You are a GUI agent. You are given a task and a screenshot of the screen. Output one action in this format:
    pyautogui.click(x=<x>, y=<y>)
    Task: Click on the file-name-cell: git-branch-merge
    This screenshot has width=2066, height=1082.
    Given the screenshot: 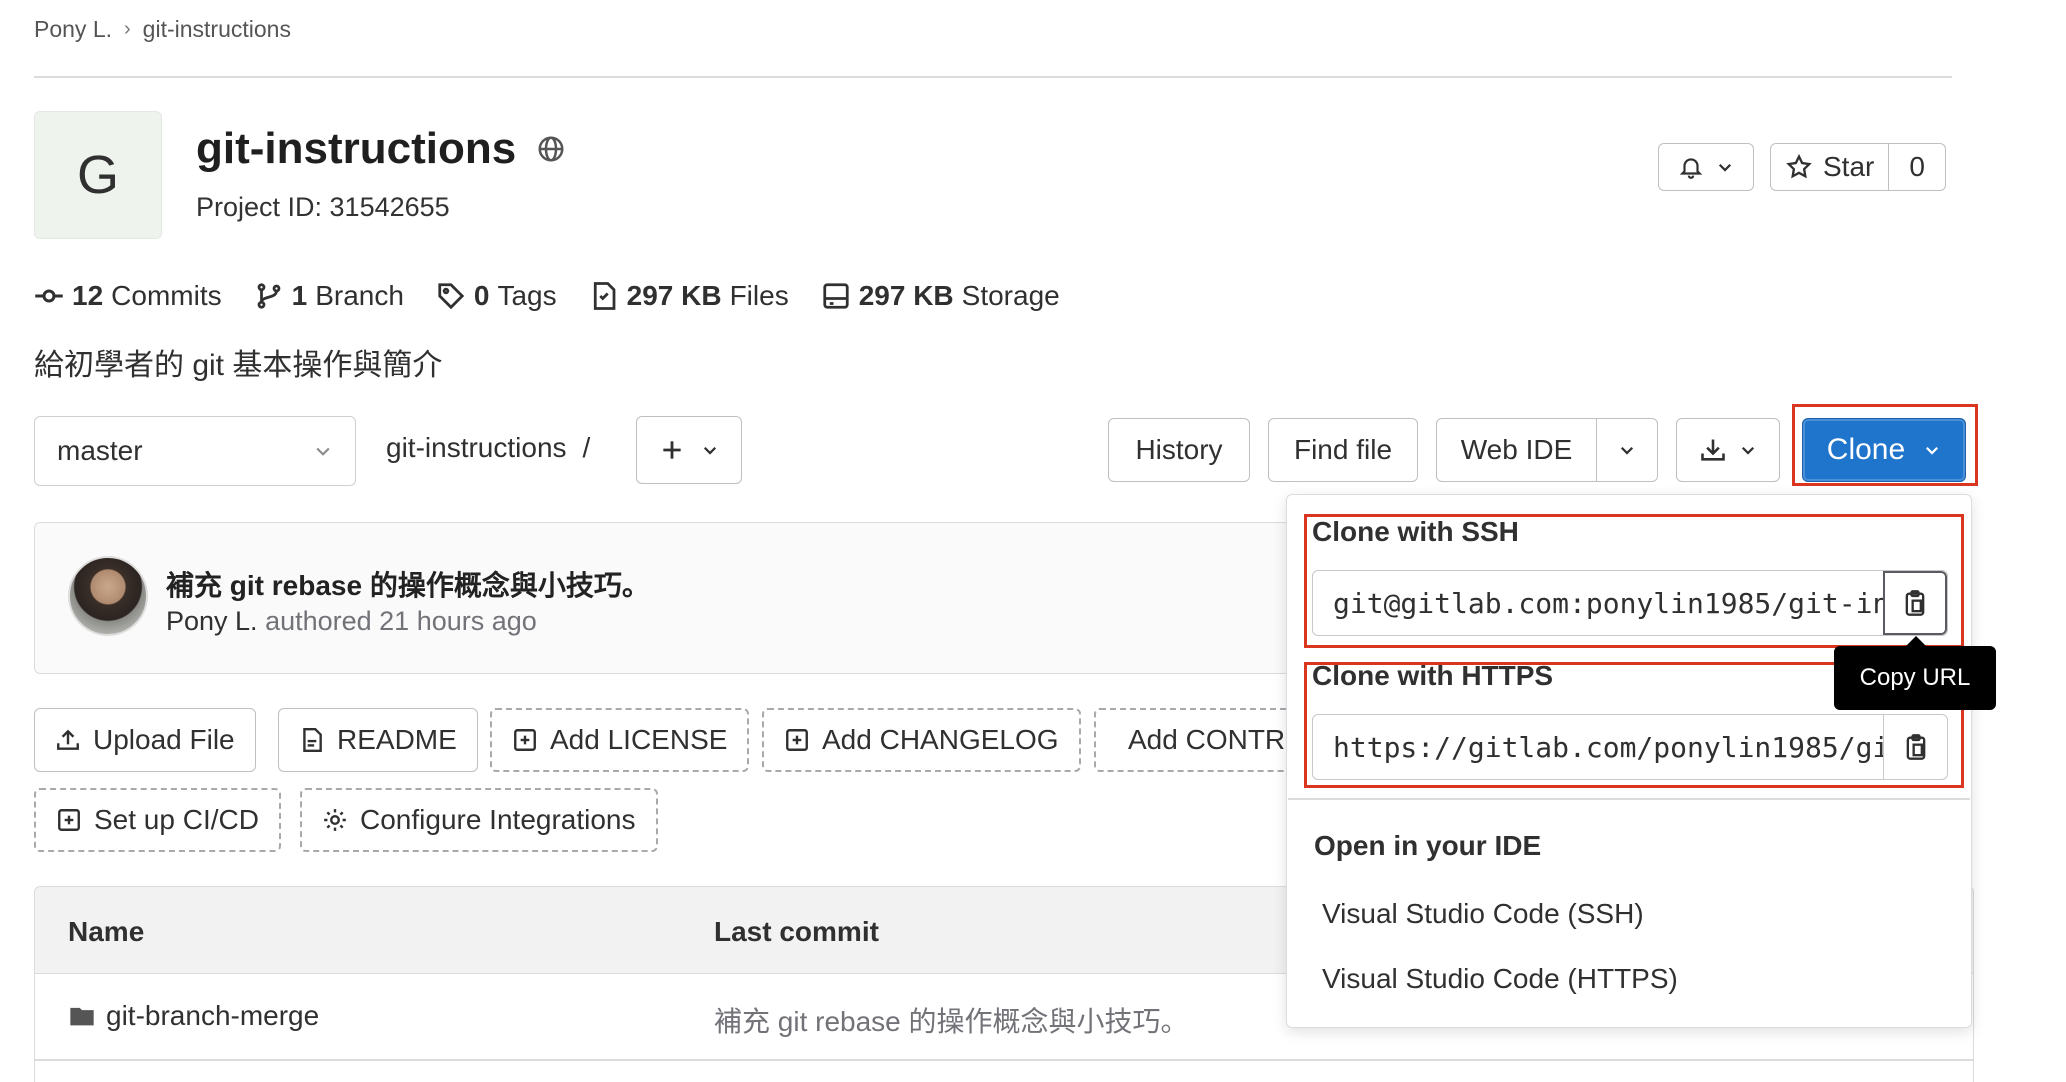 What is the action you would take?
    pyautogui.click(x=193, y=1016)
    